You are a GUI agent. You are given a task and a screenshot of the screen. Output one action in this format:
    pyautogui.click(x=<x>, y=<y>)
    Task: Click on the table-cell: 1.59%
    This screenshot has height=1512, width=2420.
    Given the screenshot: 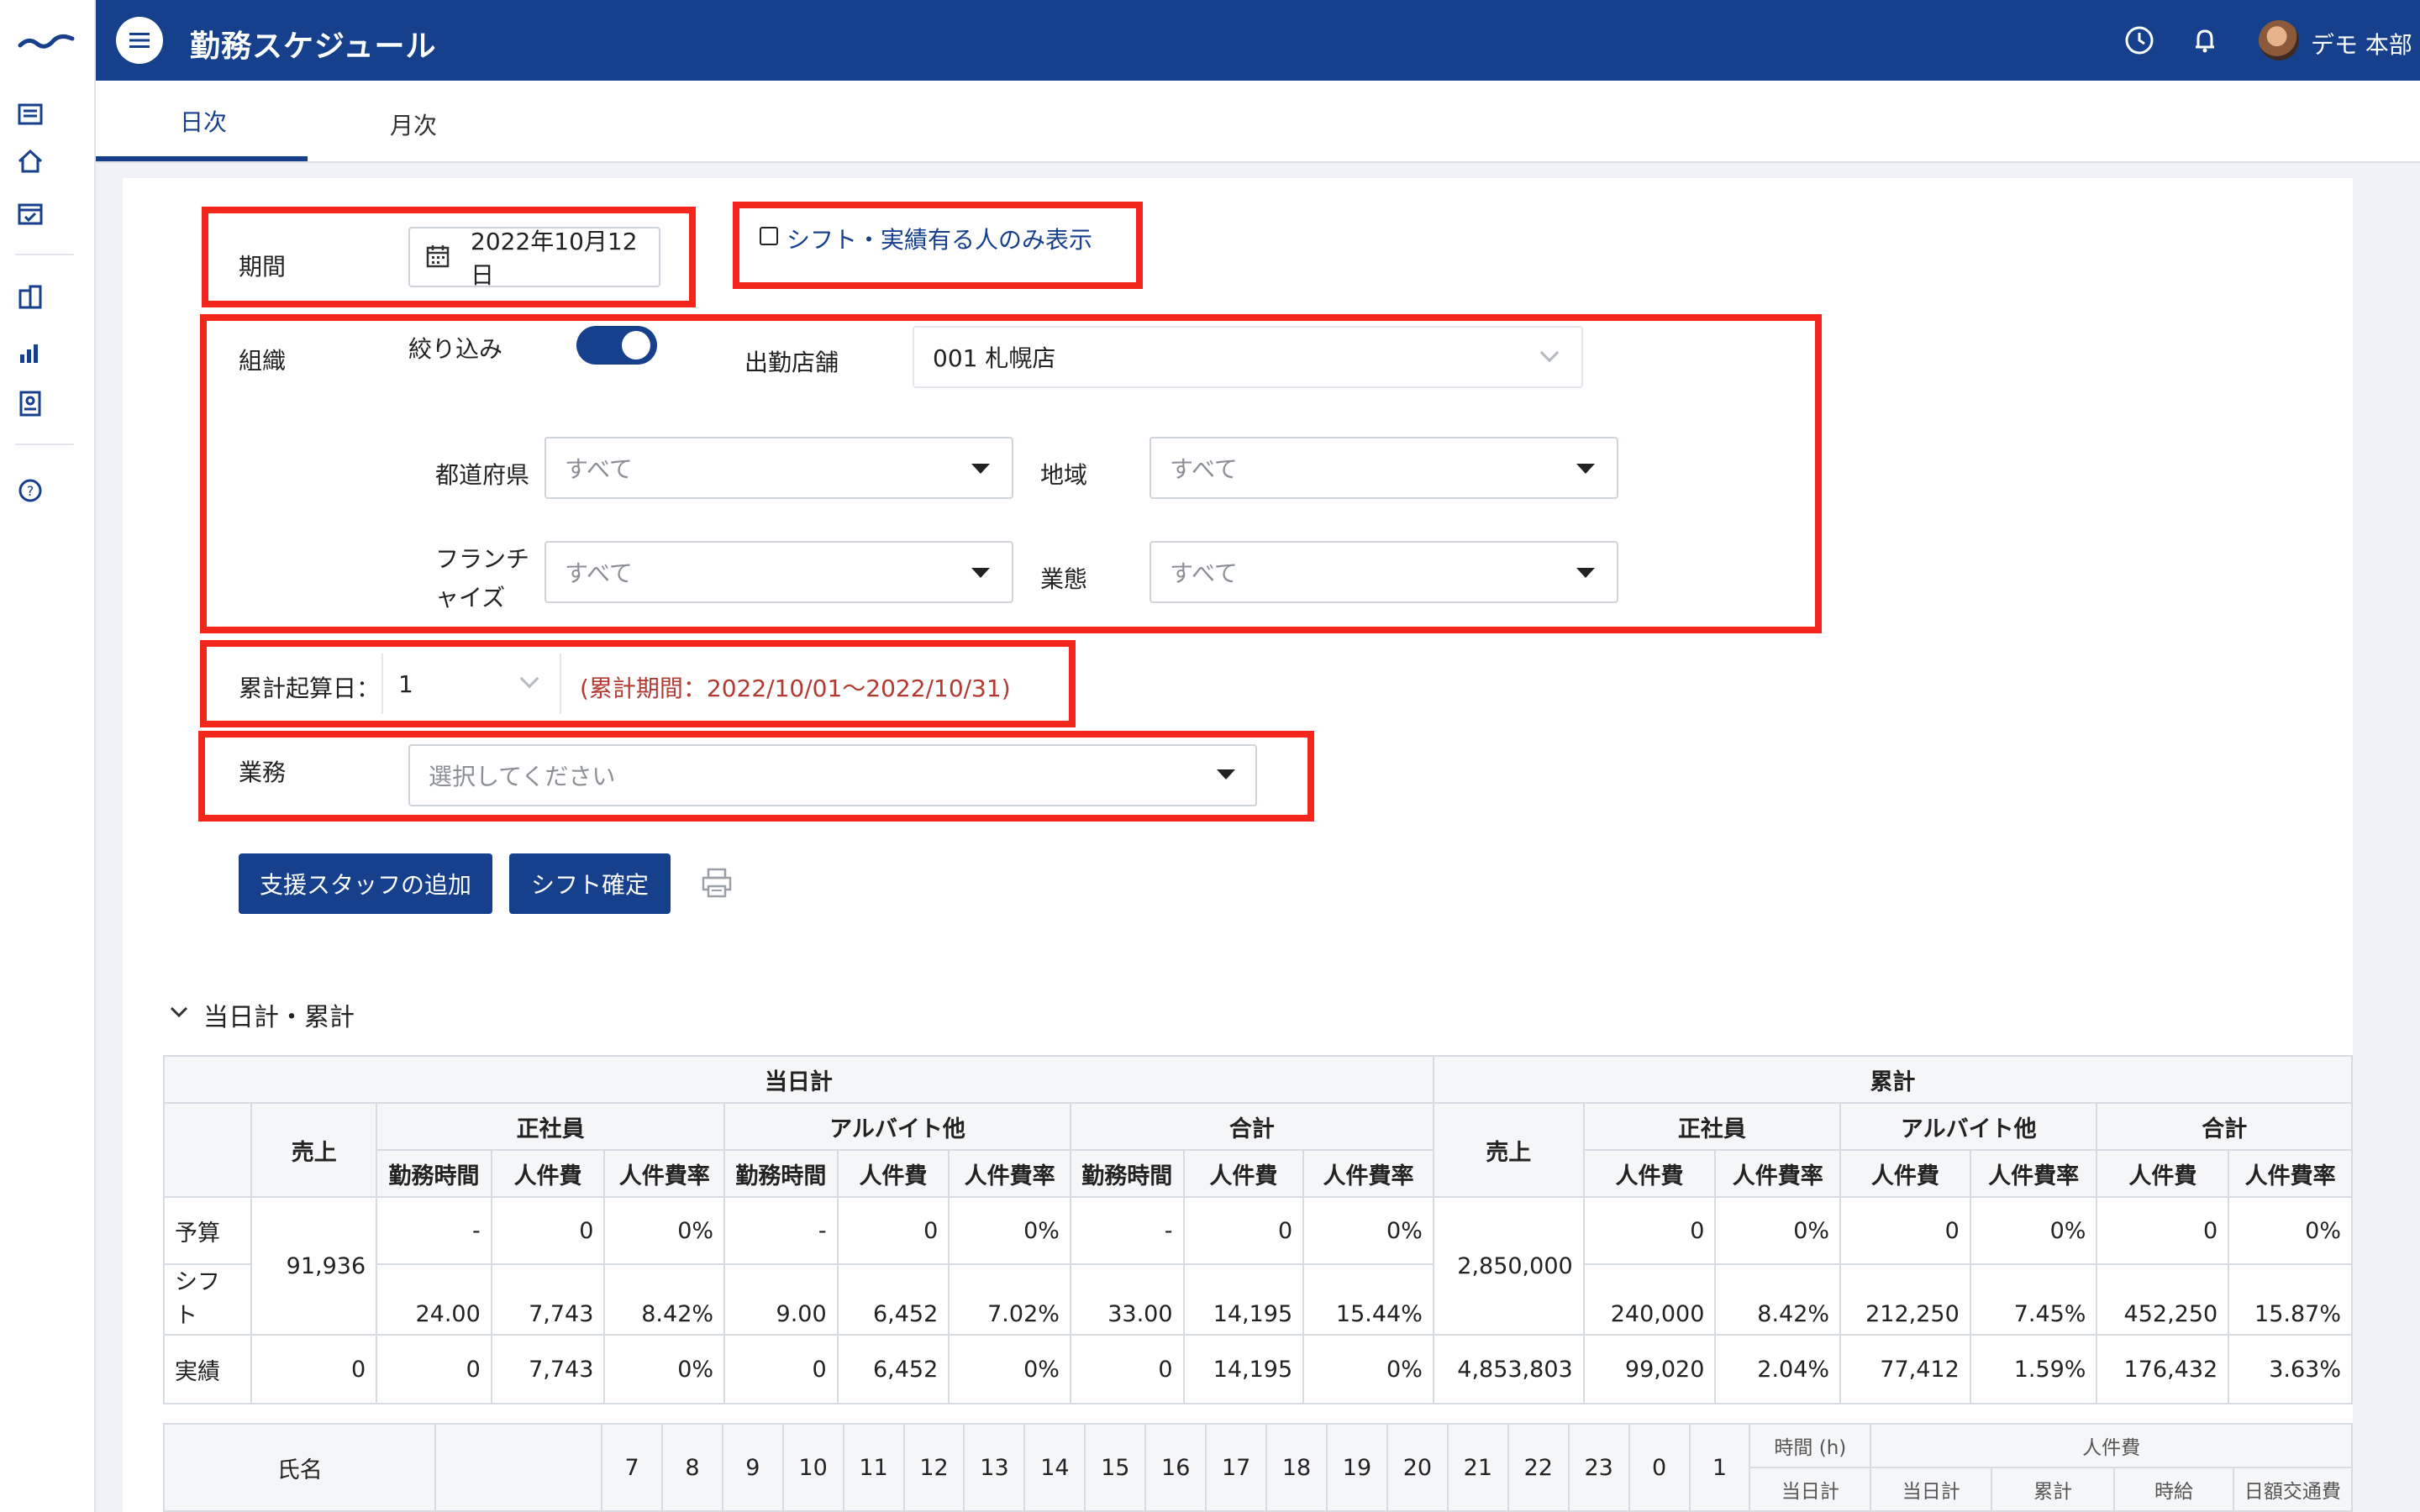 What is the action you would take?
    pyautogui.click(x=2034, y=1369)
    